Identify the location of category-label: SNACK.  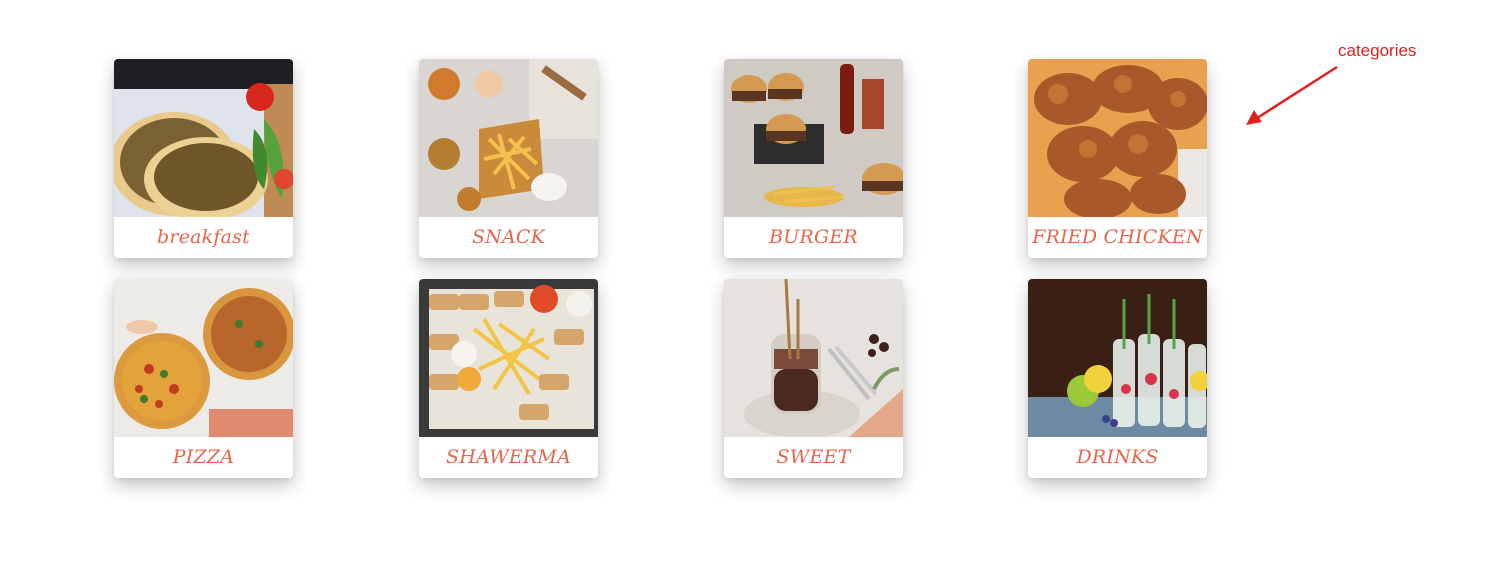
(508, 237).